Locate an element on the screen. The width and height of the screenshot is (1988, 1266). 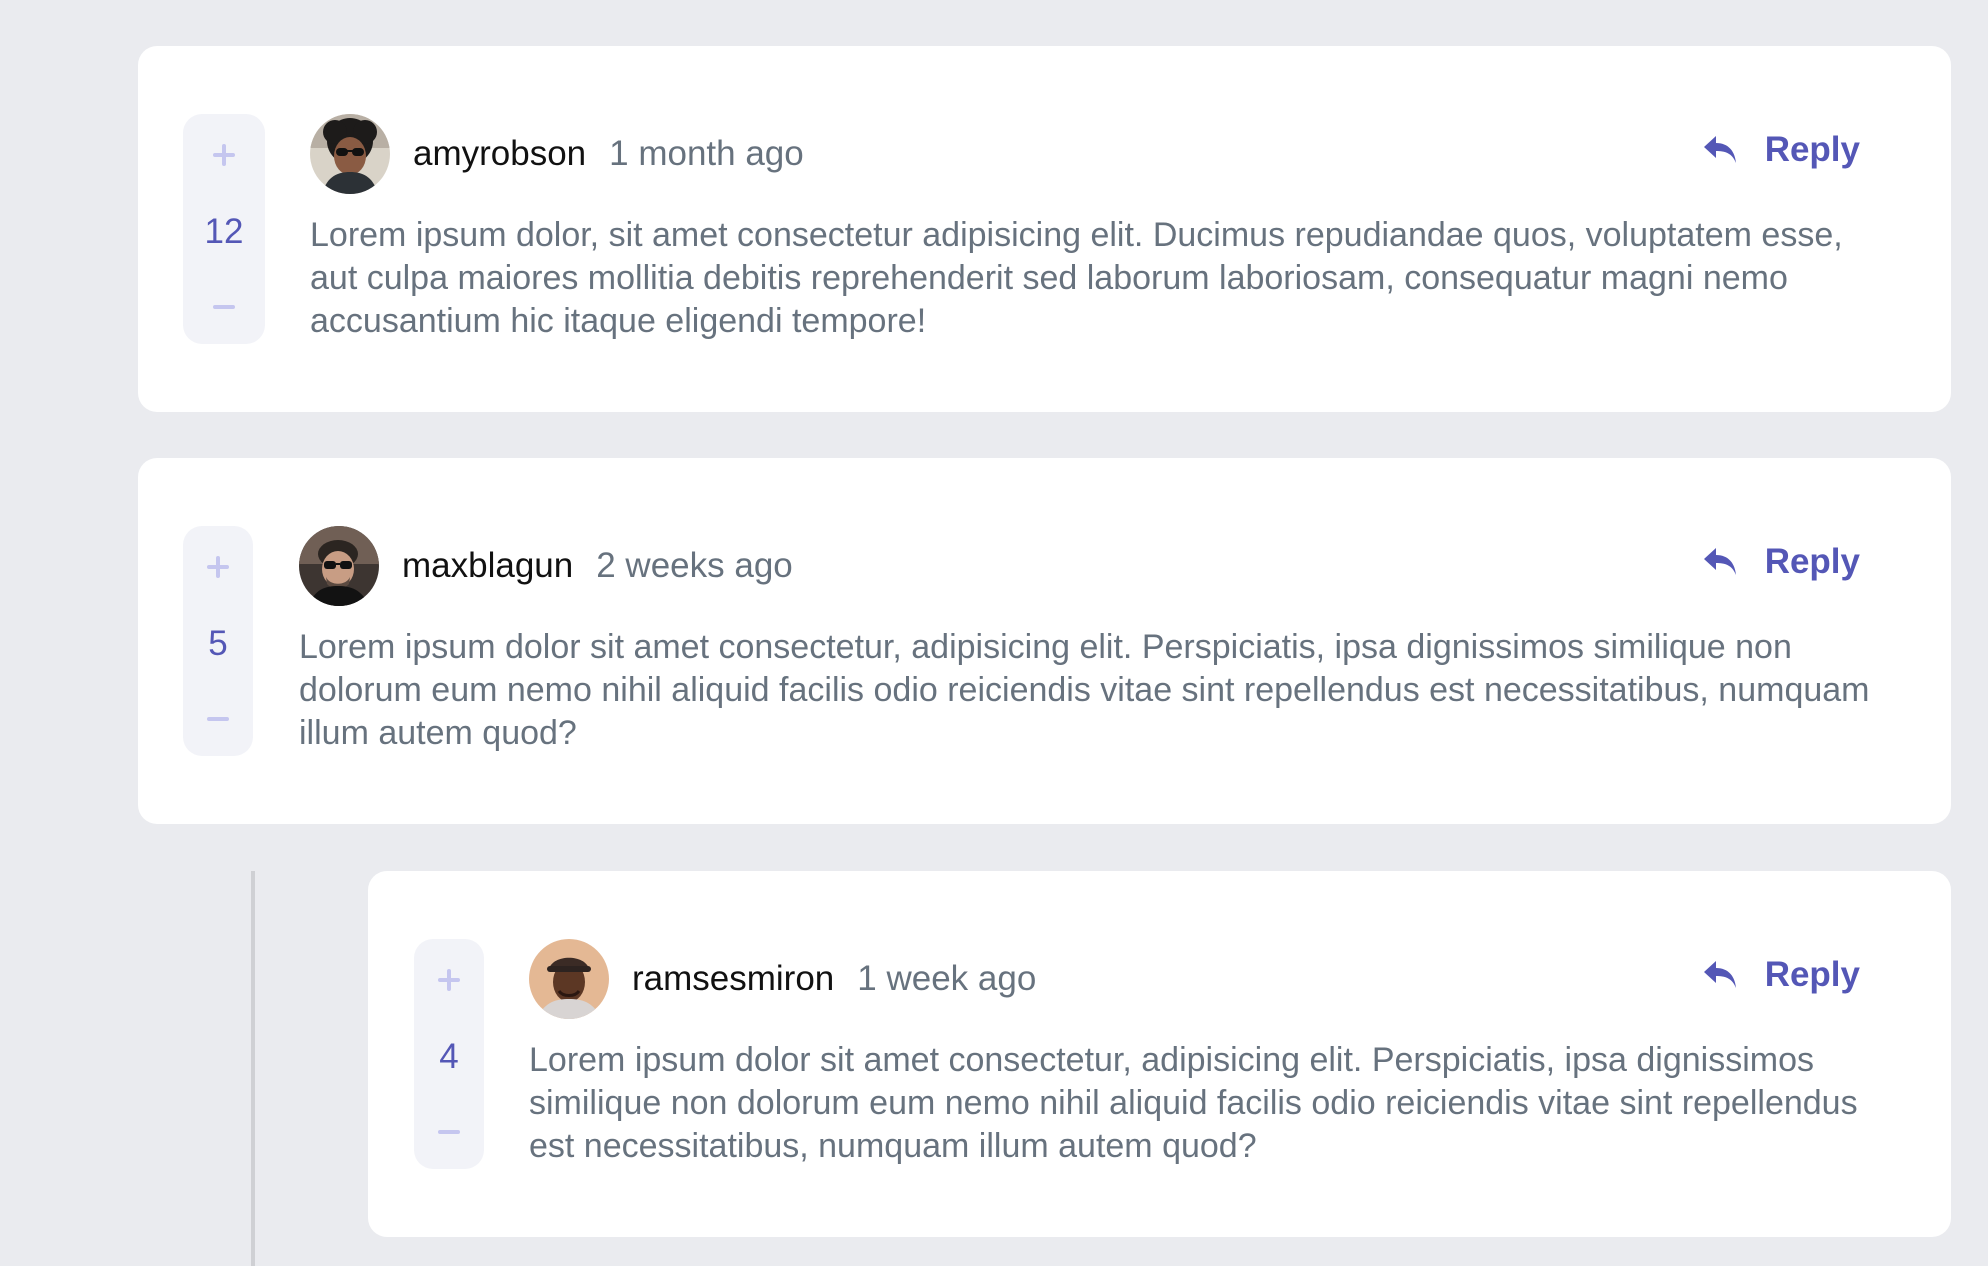
reply-thread-line is located at coordinates (253, 1068).